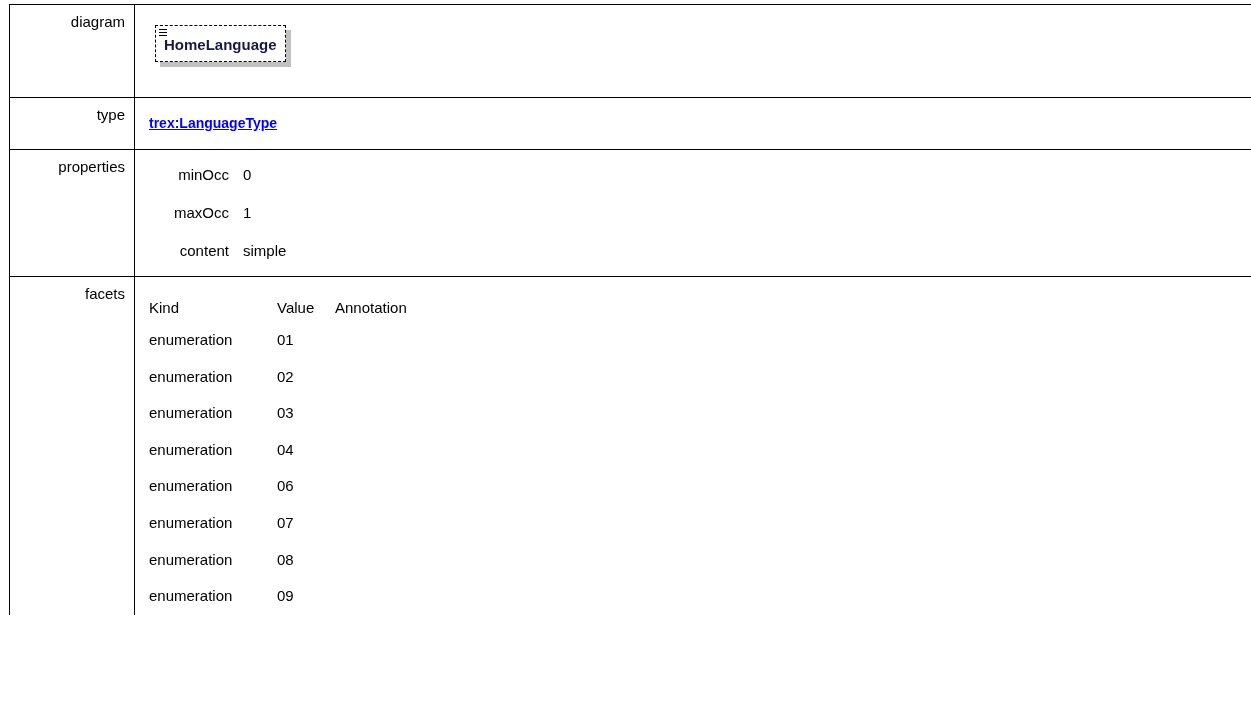  What do you see at coordinates (285, 523) in the screenshot?
I see `facet-value: 07` at bounding box center [285, 523].